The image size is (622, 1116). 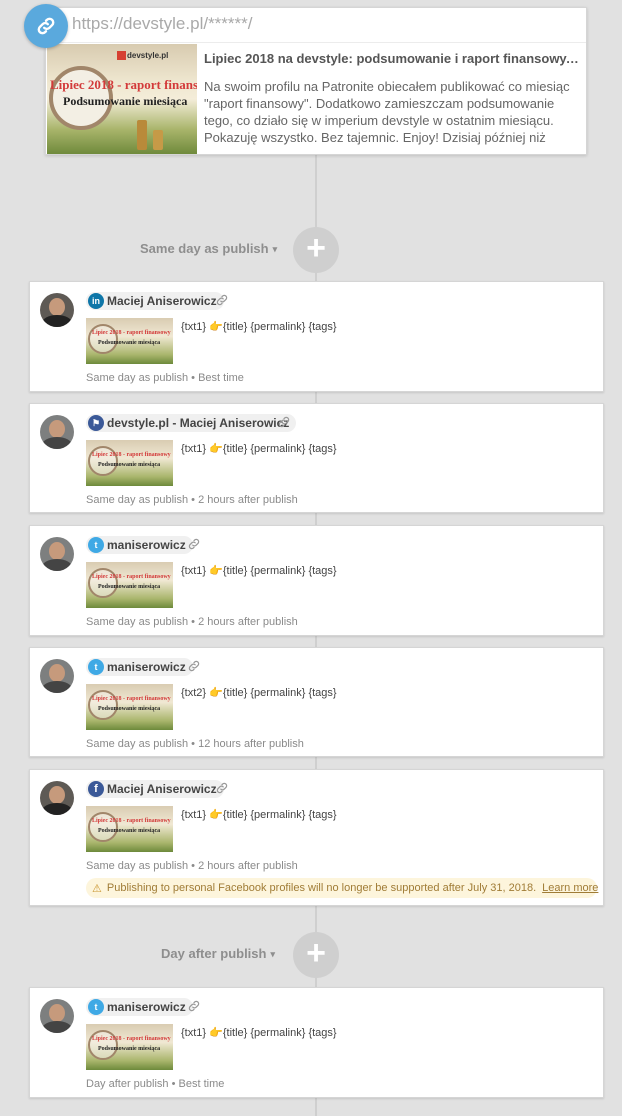 I want to click on account-chip: in Maciej Aniserowicz, so click(x=155, y=301).